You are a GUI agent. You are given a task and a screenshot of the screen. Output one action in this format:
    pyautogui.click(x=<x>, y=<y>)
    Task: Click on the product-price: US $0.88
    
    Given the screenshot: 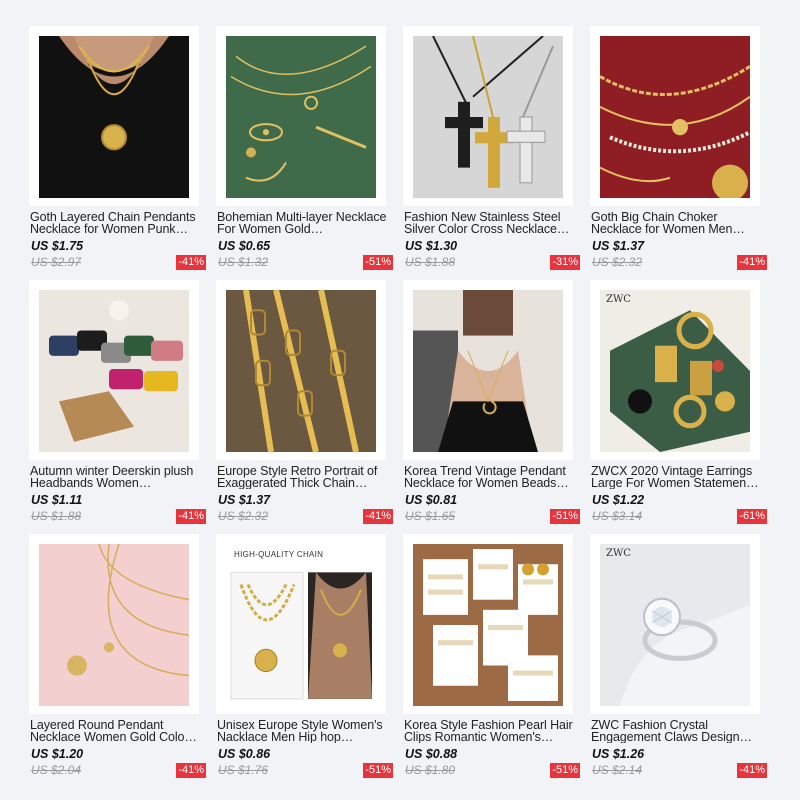 What is the action you would take?
    pyautogui.click(x=431, y=754)
    